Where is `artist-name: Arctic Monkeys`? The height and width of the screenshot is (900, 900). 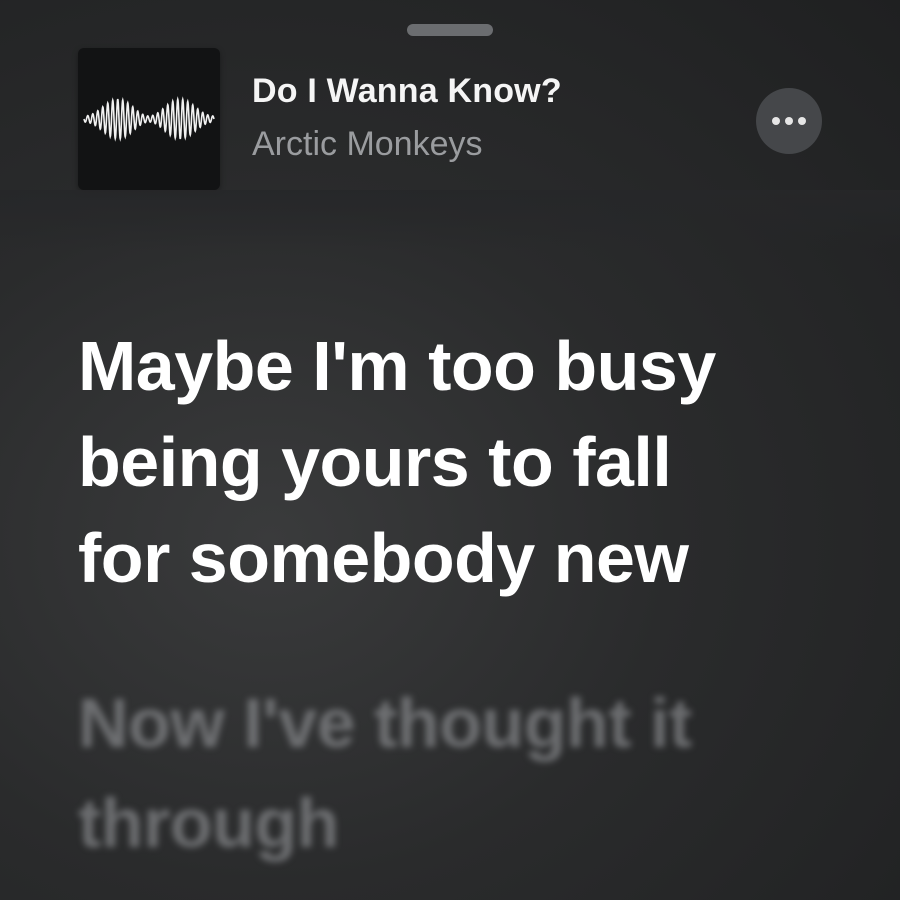
artist-name: Arctic Monkeys is located at coordinates (367, 144).